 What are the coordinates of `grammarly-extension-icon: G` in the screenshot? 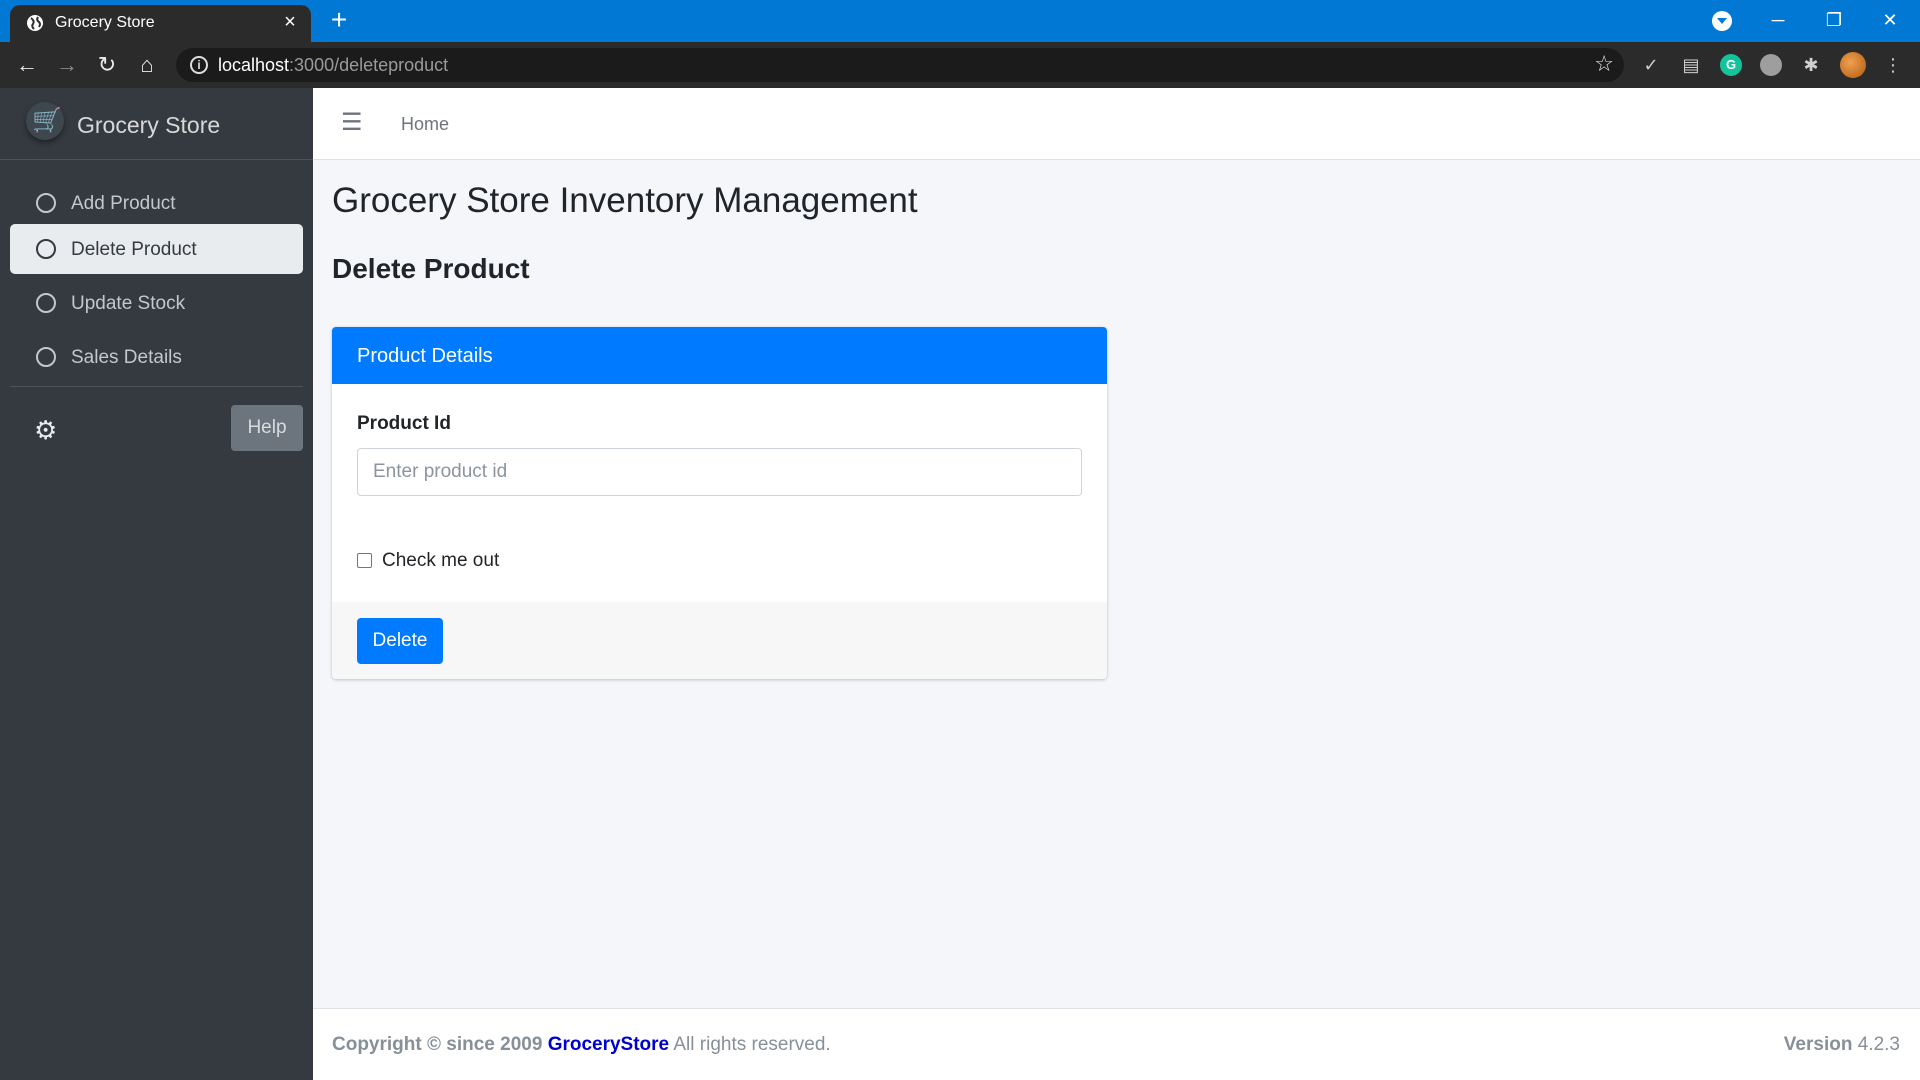 It's located at (1731, 65).